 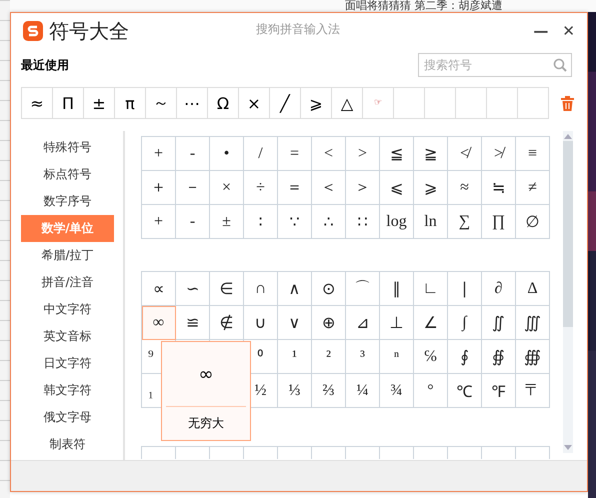 I want to click on symbol-cell: ＝, so click(x=295, y=188).